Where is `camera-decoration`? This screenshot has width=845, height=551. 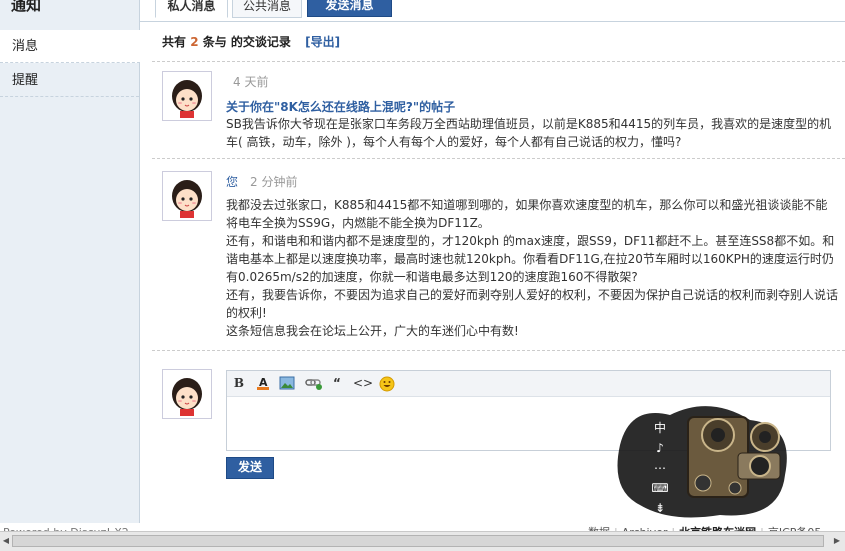 camera-decoration is located at coordinates (705, 460).